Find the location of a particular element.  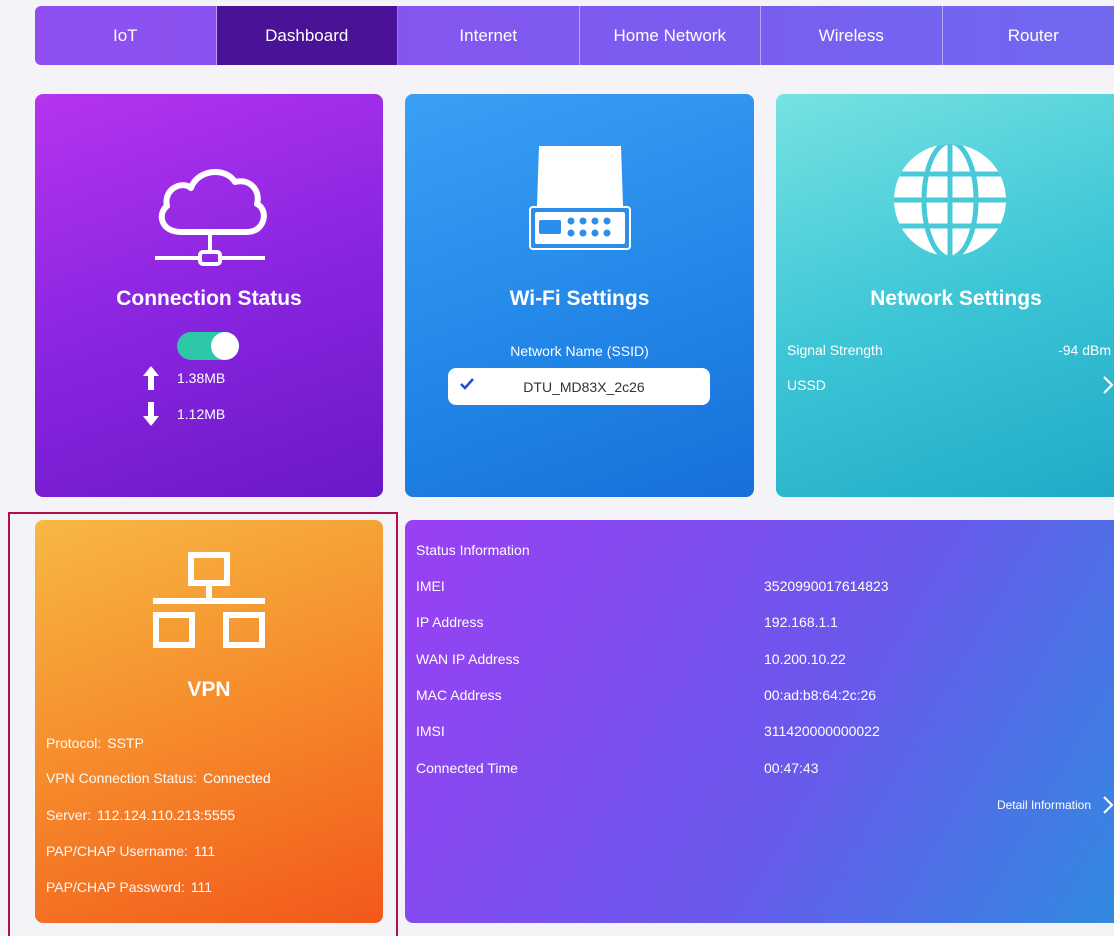

check-icon is located at coordinates (467, 384).